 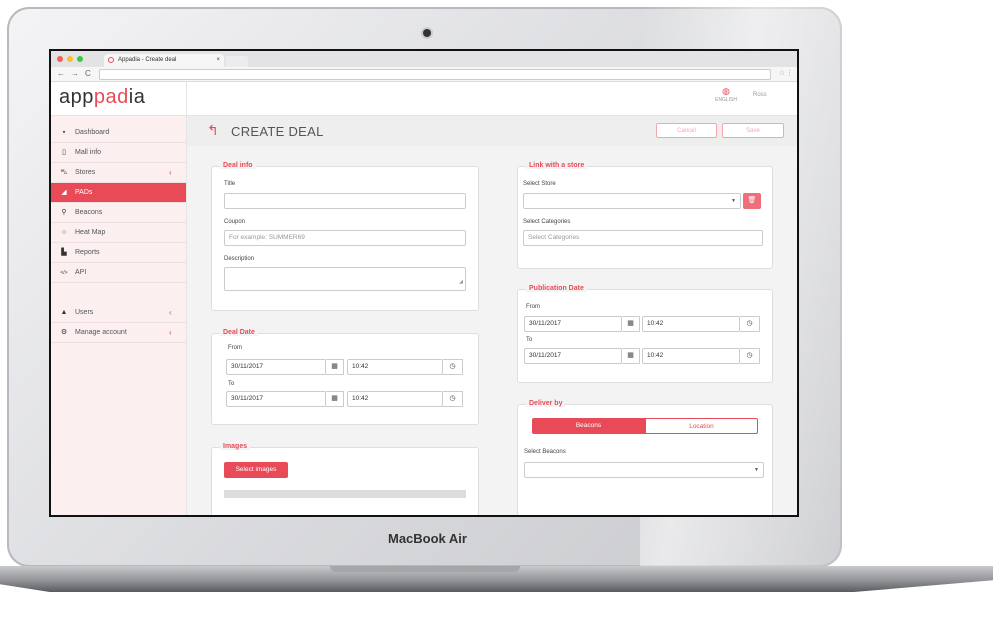 What do you see at coordinates (101, 332) in the screenshot?
I see `sidebar-item-label: Manage account` at bounding box center [101, 332].